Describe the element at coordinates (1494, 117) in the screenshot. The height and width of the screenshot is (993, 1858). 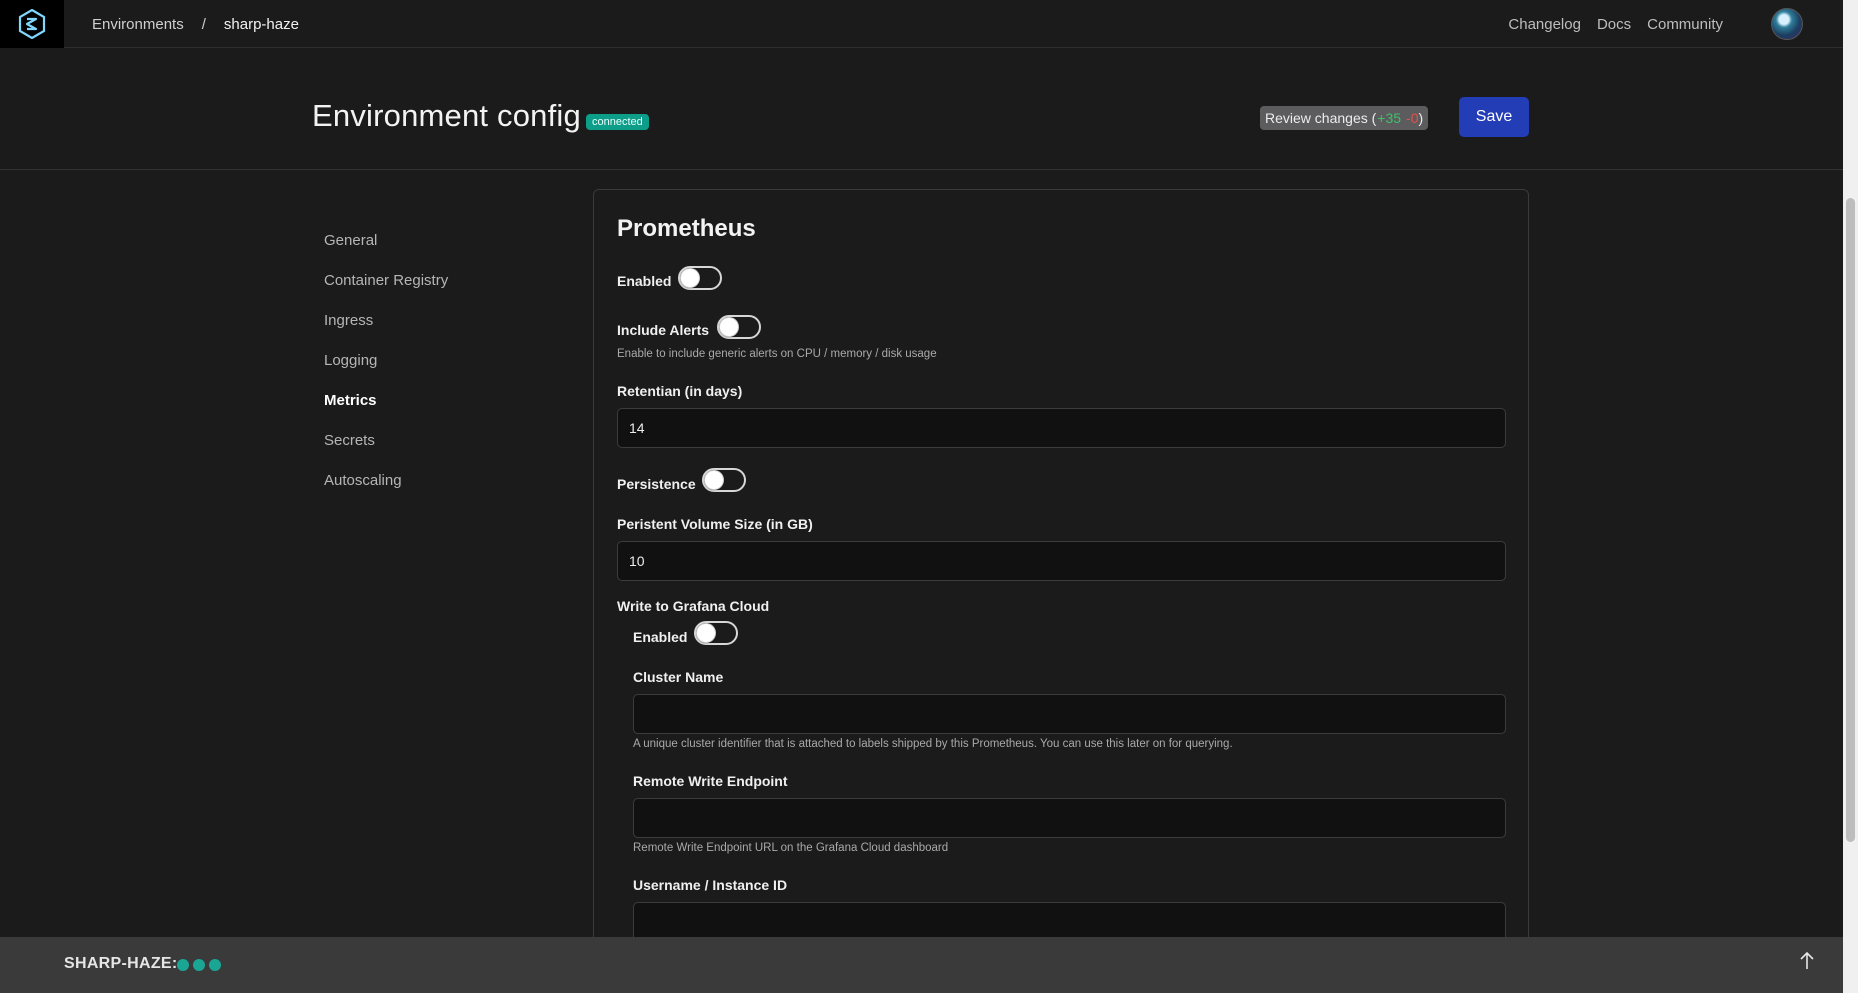
I see `save-button: Save` at that location.